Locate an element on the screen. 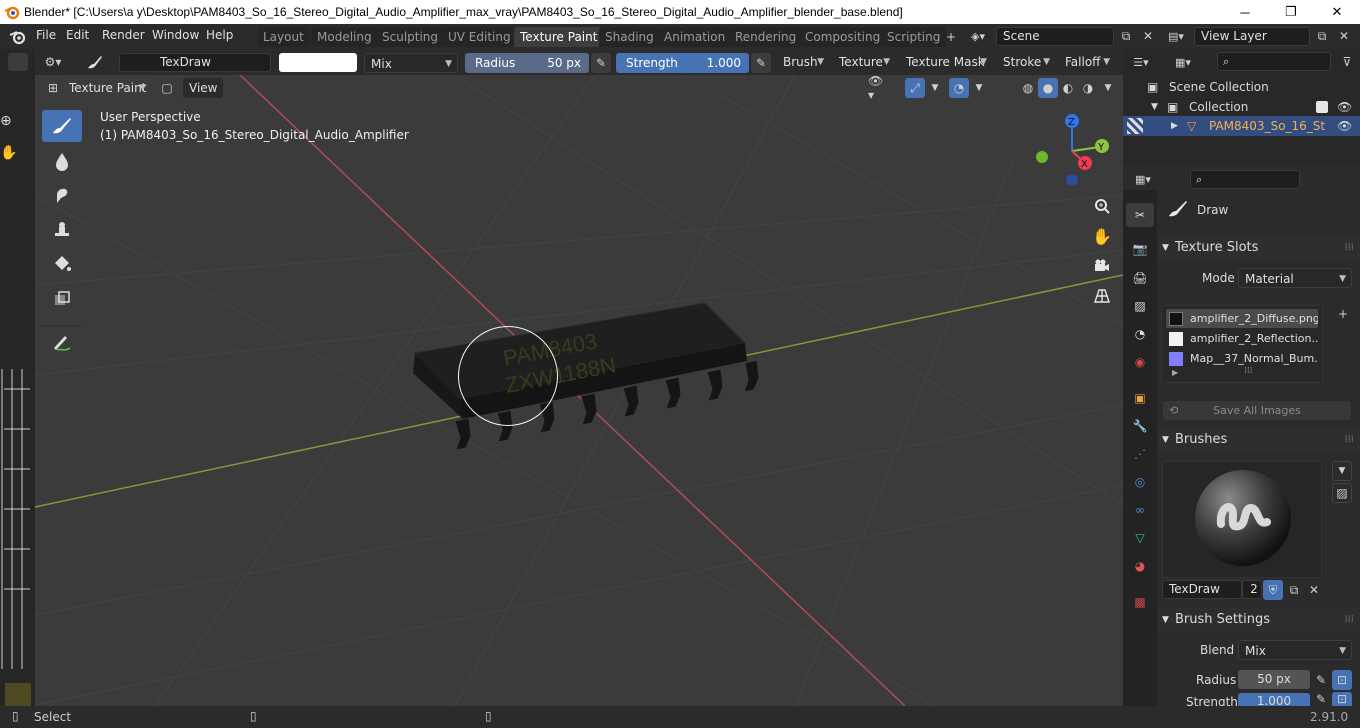  scene-selector-icon: ◈▾ is located at coordinates (978, 36).